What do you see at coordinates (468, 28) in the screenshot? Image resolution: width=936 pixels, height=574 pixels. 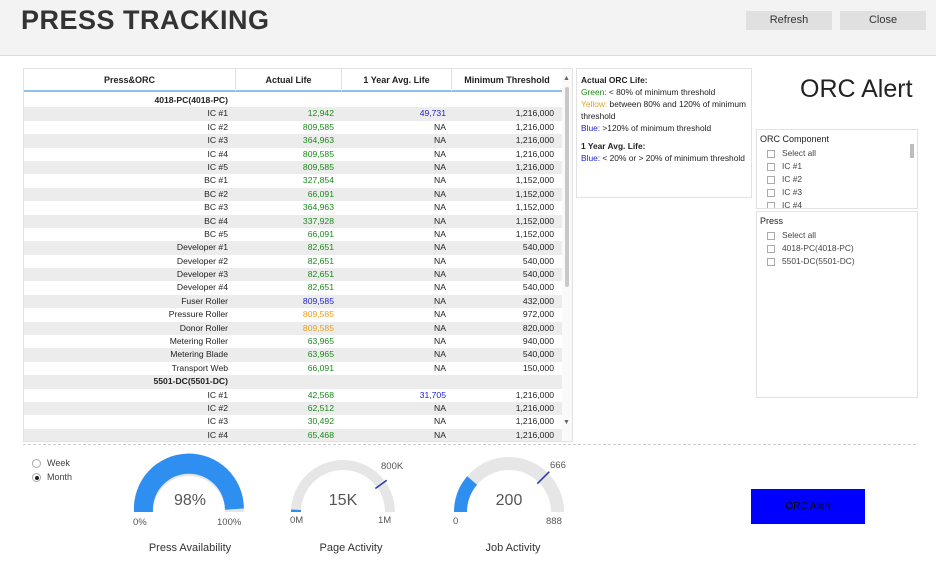 I see `header-bar: PRESS TRACKING Refresh Close` at bounding box center [468, 28].